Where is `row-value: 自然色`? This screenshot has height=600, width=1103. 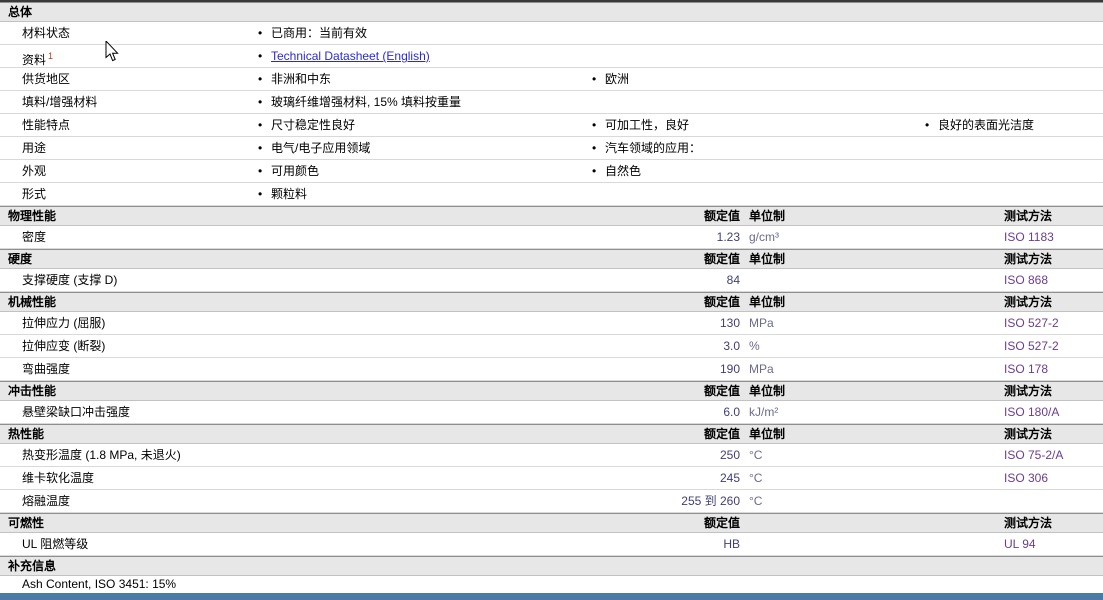 row-value: 自然色 is located at coordinates (616, 171).